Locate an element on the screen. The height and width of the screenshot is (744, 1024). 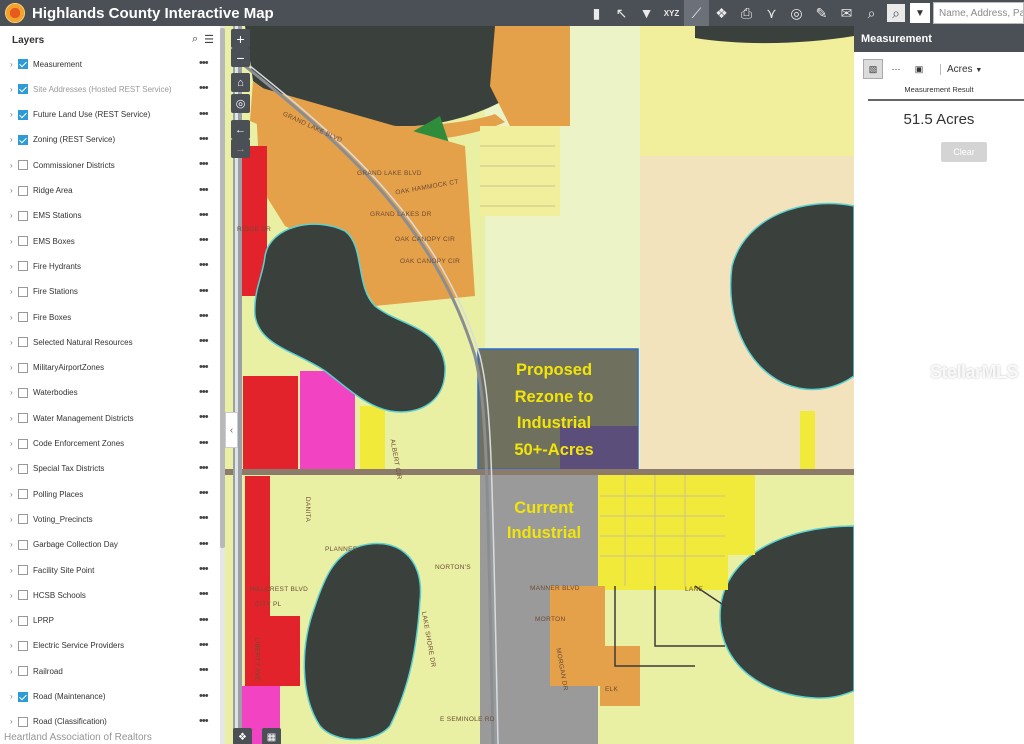
layer-item: › Fire Hydrants ••• is located at coordinates (111, 266).